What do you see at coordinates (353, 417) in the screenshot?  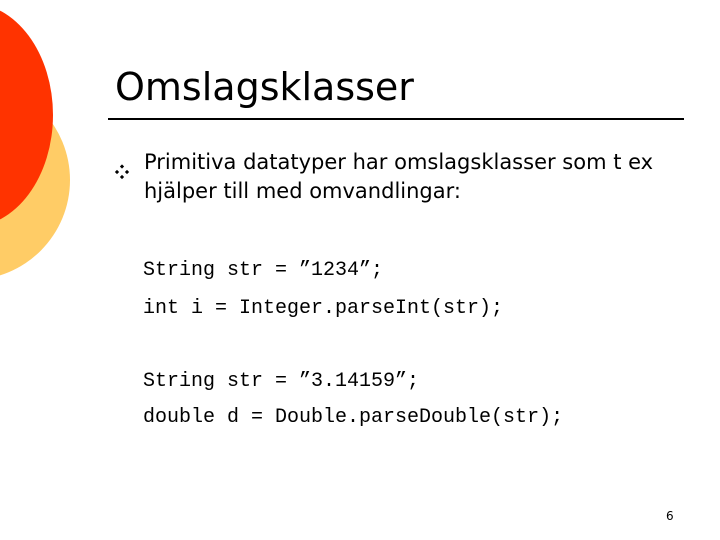 I see `code-line: double d = Double.parseDouble(str);` at bounding box center [353, 417].